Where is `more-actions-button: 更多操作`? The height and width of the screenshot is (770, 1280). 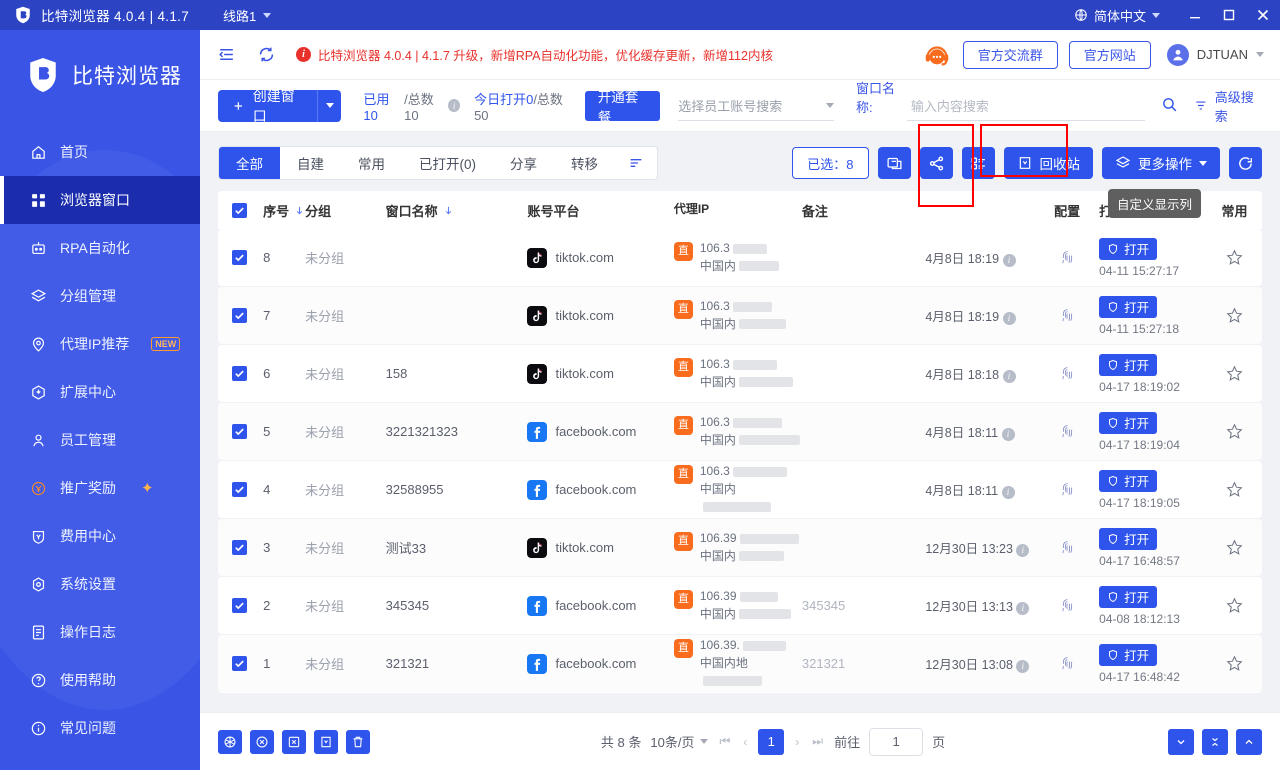 more-actions-button: 更多操作 is located at coordinates (1161, 163).